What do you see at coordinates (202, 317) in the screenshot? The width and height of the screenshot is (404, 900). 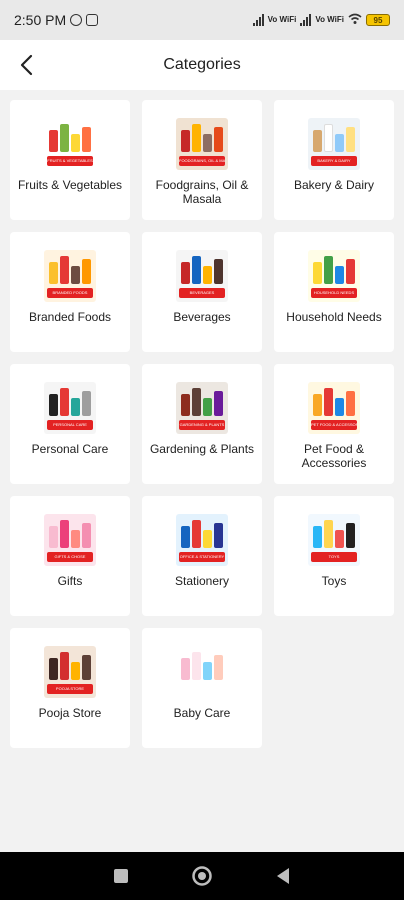 I see `category-label: Beverages` at bounding box center [202, 317].